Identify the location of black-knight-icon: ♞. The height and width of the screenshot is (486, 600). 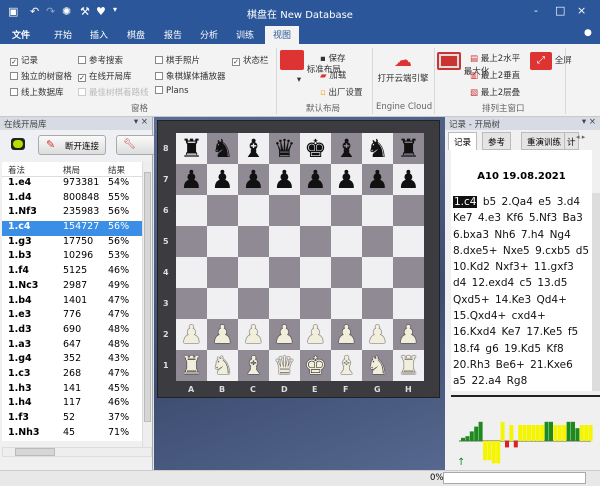
(222, 148).